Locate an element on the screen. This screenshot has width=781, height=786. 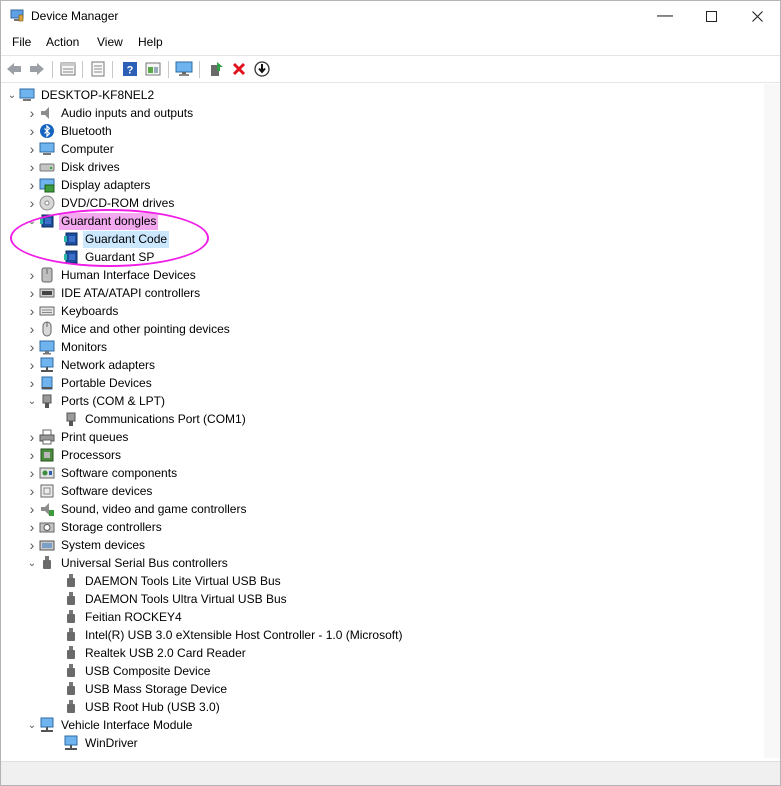
tree-item-label: IDE ATA/ATAPI controllers is located at coordinates (131, 292).